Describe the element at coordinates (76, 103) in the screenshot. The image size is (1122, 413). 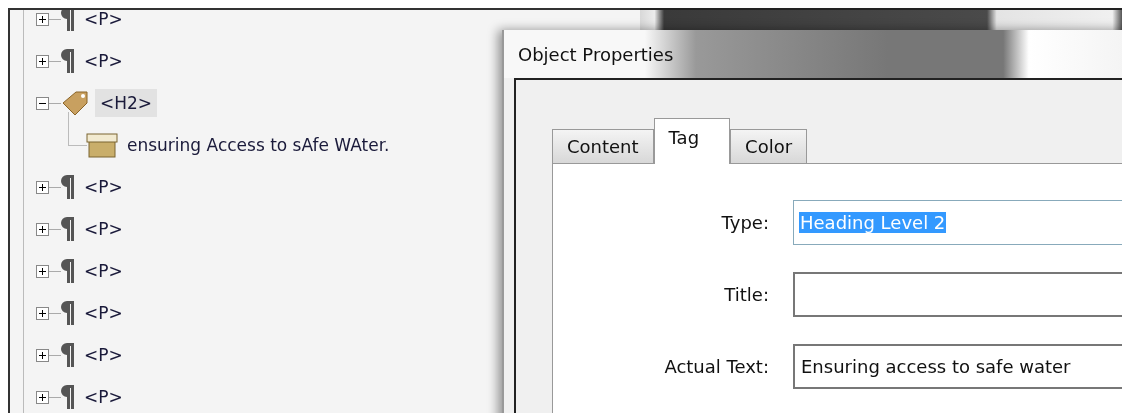
I see `tag-icon` at that location.